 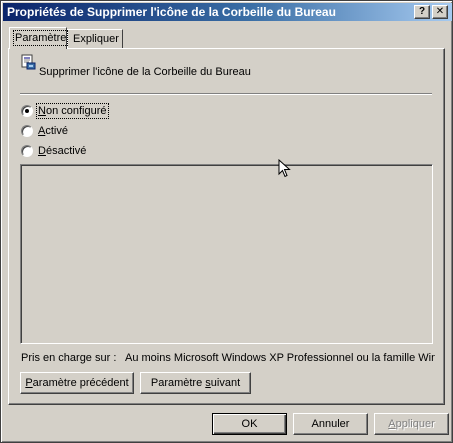 I want to click on label-prefix: Paramètre, so click(x=178, y=383).